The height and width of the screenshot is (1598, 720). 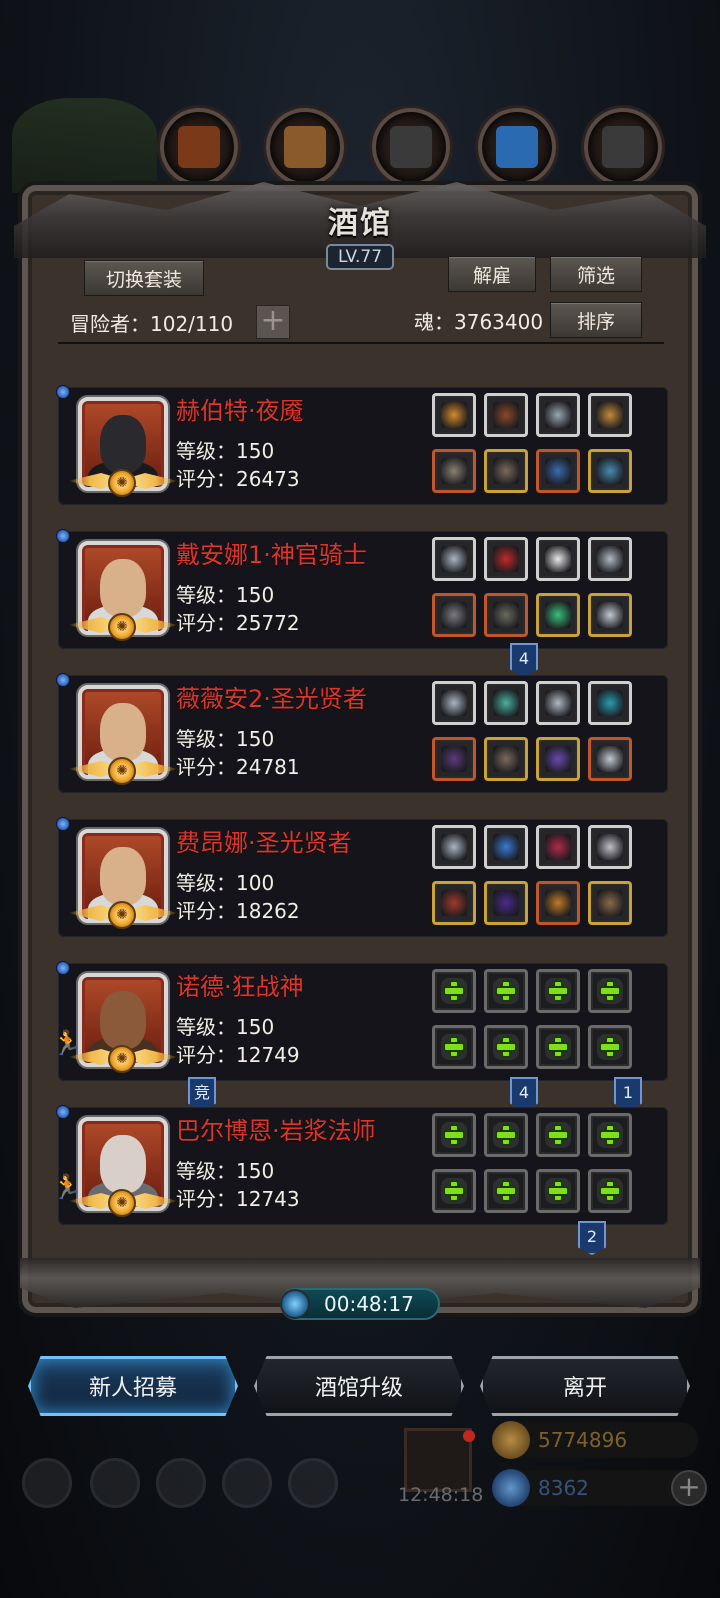 What do you see at coordinates (238, 1199) in the screenshot?
I see `hero-score: 评分：12743` at bounding box center [238, 1199].